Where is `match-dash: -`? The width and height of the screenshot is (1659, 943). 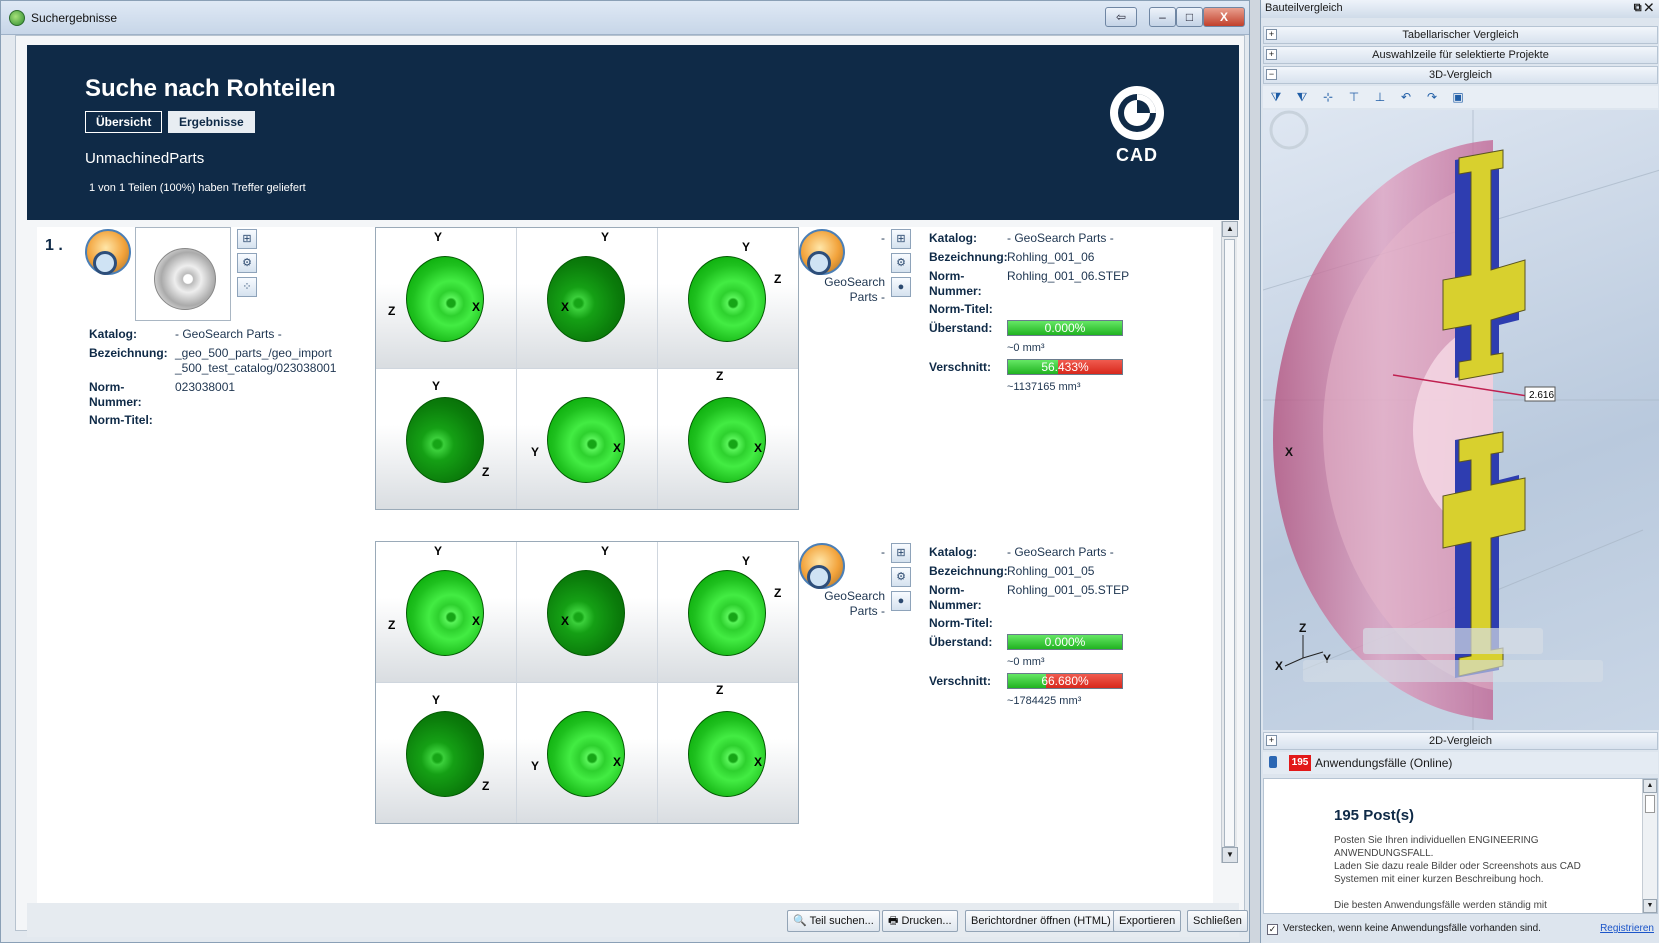
match-dash: - is located at coordinates (883, 238).